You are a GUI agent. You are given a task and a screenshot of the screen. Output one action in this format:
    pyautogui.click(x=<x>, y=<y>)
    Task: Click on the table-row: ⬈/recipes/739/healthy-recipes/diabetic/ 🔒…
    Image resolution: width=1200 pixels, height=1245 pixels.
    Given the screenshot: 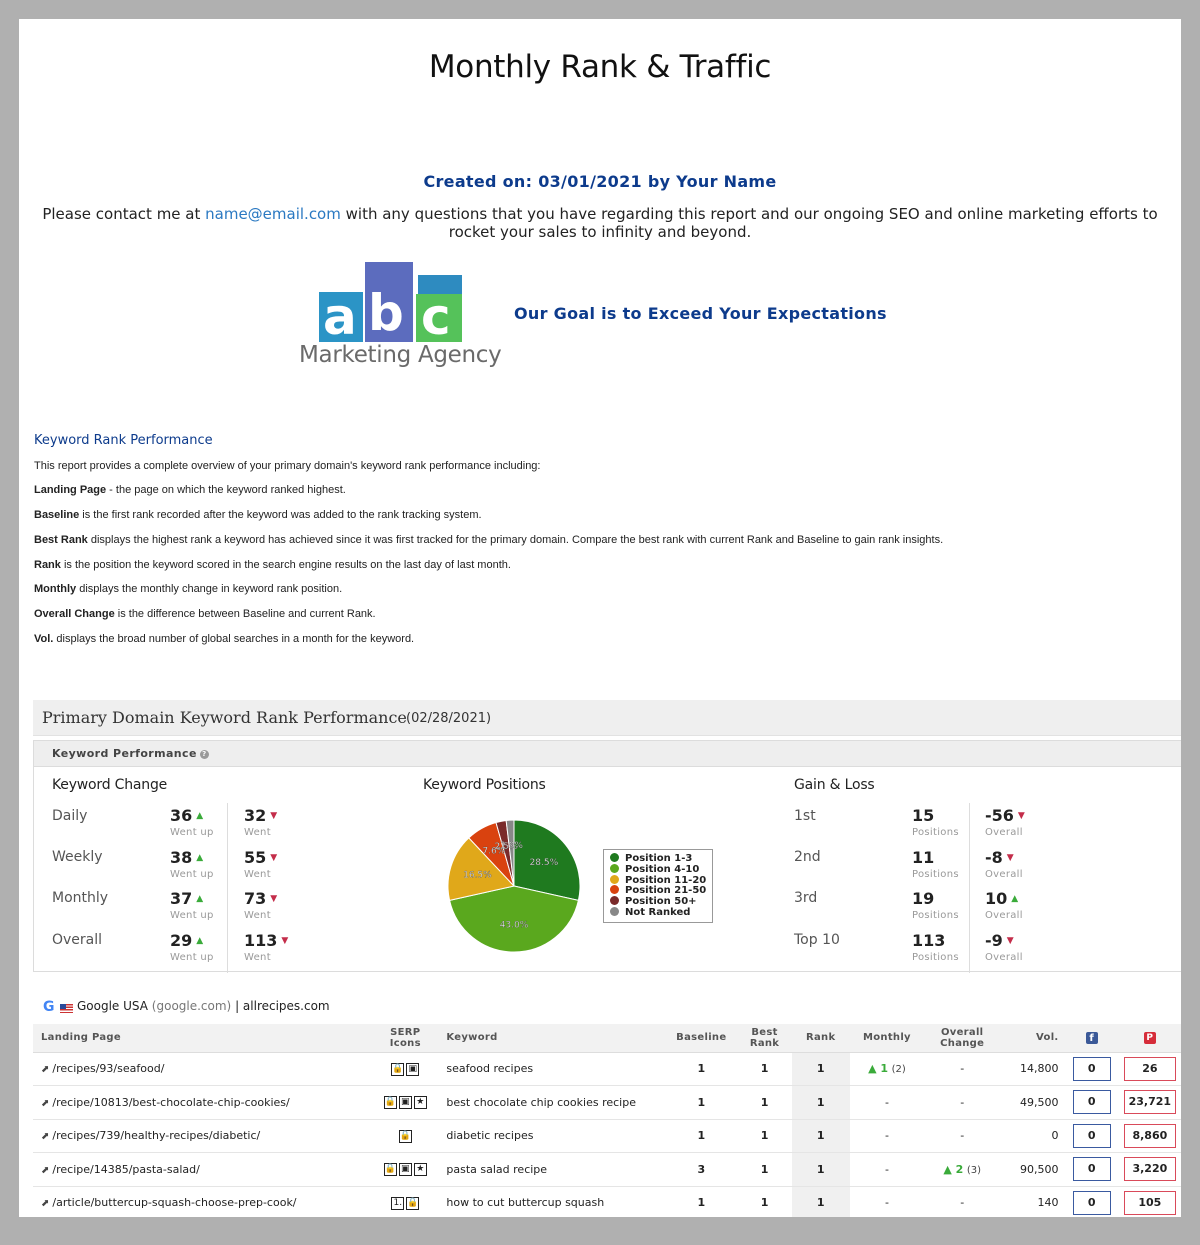 What is the action you would take?
    pyautogui.click(x=607, y=1136)
    